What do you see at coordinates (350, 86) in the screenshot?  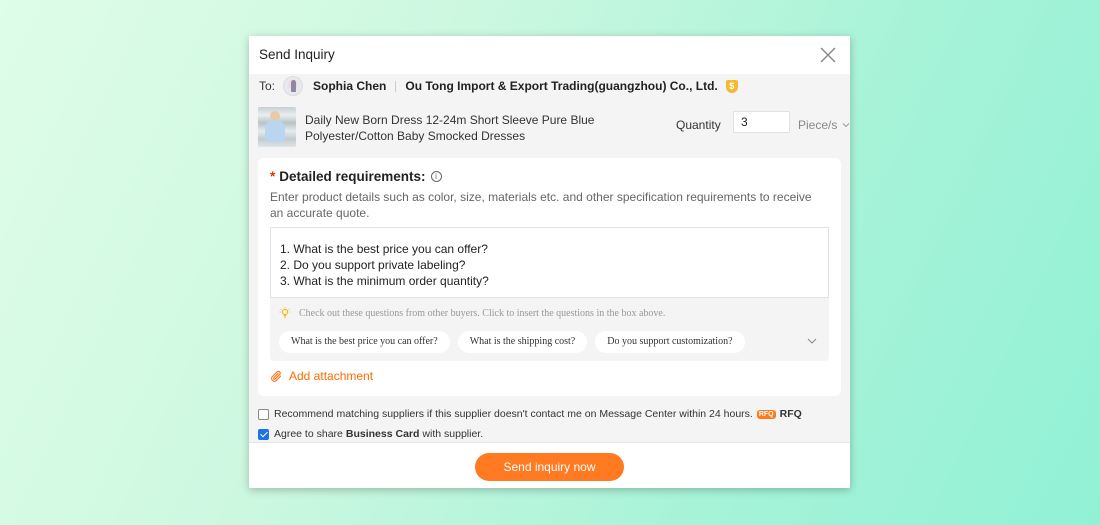 I see `contact-name: Sophia Chen` at bounding box center [350, 86].